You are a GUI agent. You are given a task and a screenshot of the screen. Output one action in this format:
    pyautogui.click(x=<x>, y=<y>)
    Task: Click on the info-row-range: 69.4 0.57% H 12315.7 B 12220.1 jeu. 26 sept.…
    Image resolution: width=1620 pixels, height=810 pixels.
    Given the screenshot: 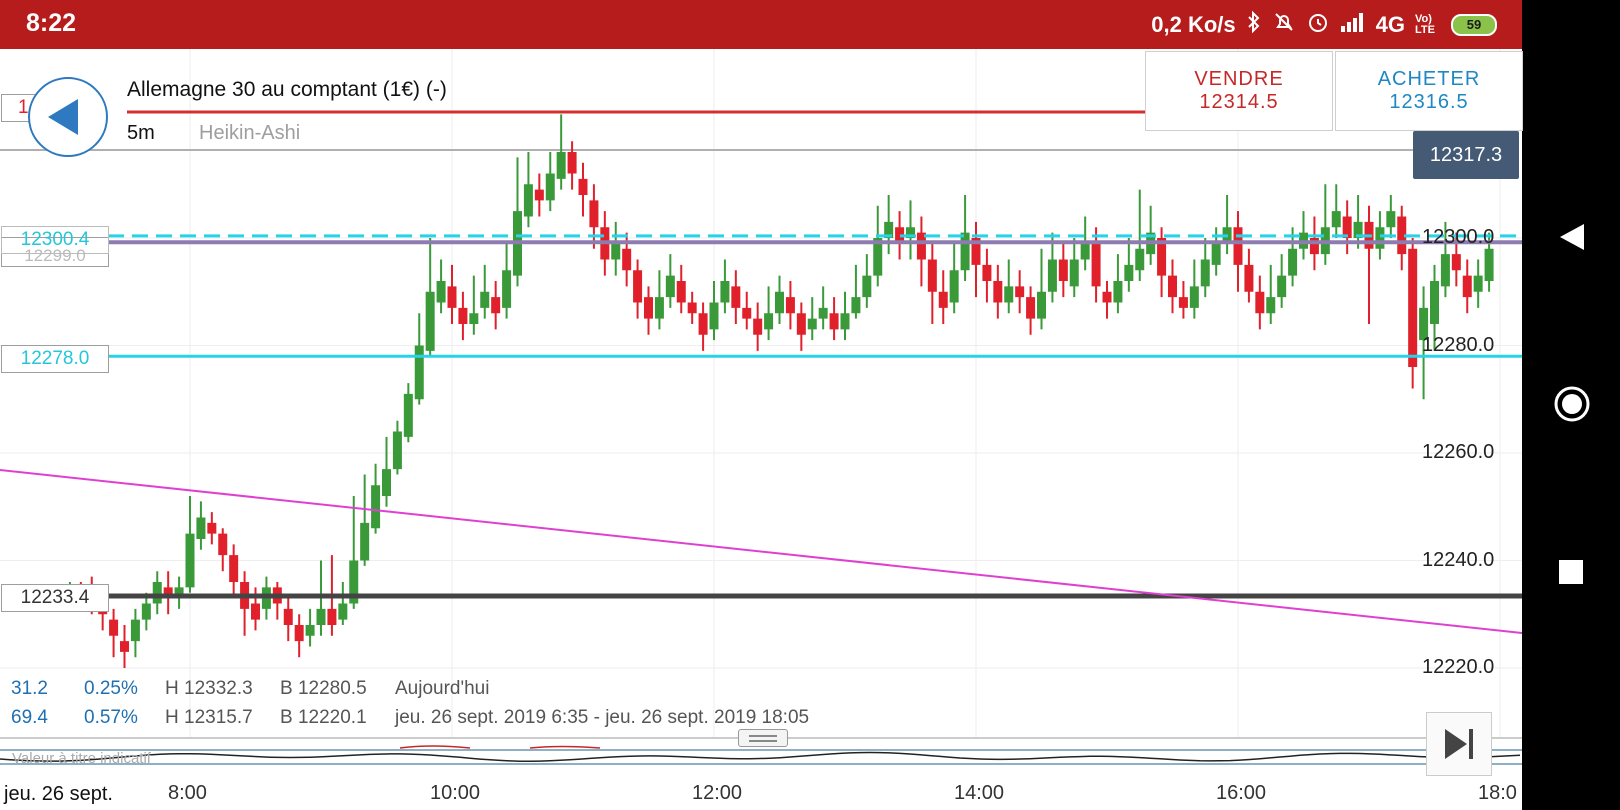 What is the action you would take?
    pyautogui.click(x=410, y=718)
    